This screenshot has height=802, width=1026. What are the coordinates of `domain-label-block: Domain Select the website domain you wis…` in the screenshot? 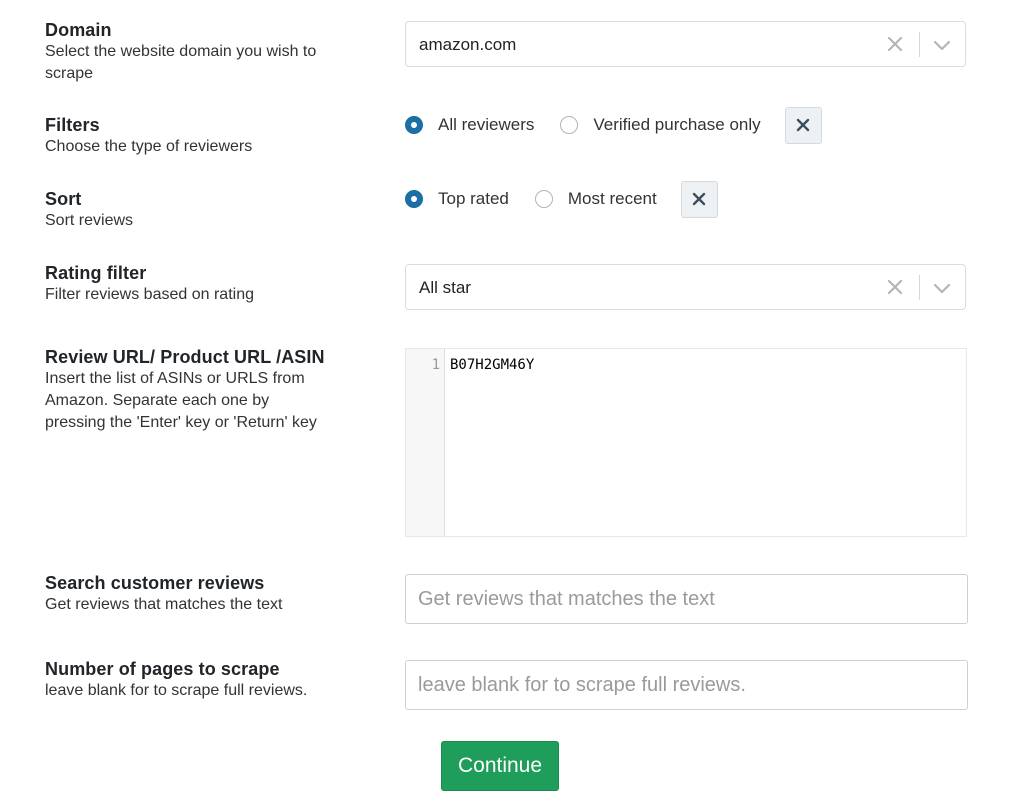 It's located at (195, 52).